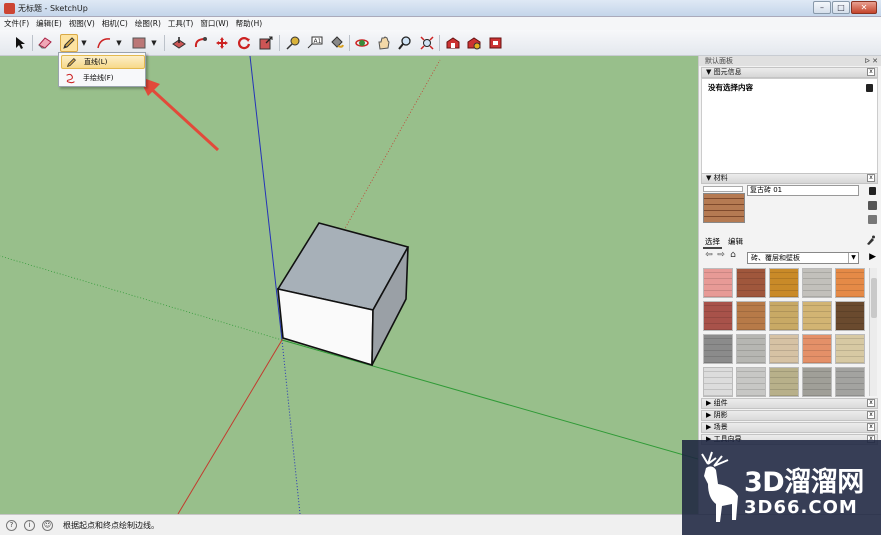  What do you see at coordinates (733, 255) in the screenshot?
I see `home-icon: ⌂` at bounding box center [733, 255].